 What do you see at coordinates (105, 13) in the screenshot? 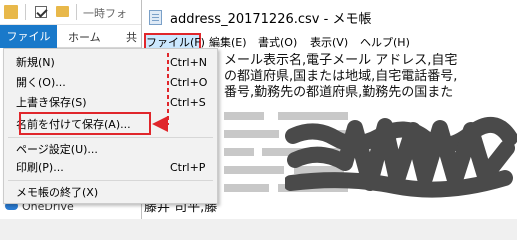
I see `explorer-title: 一時フォ` at bounding box center [105, 13].